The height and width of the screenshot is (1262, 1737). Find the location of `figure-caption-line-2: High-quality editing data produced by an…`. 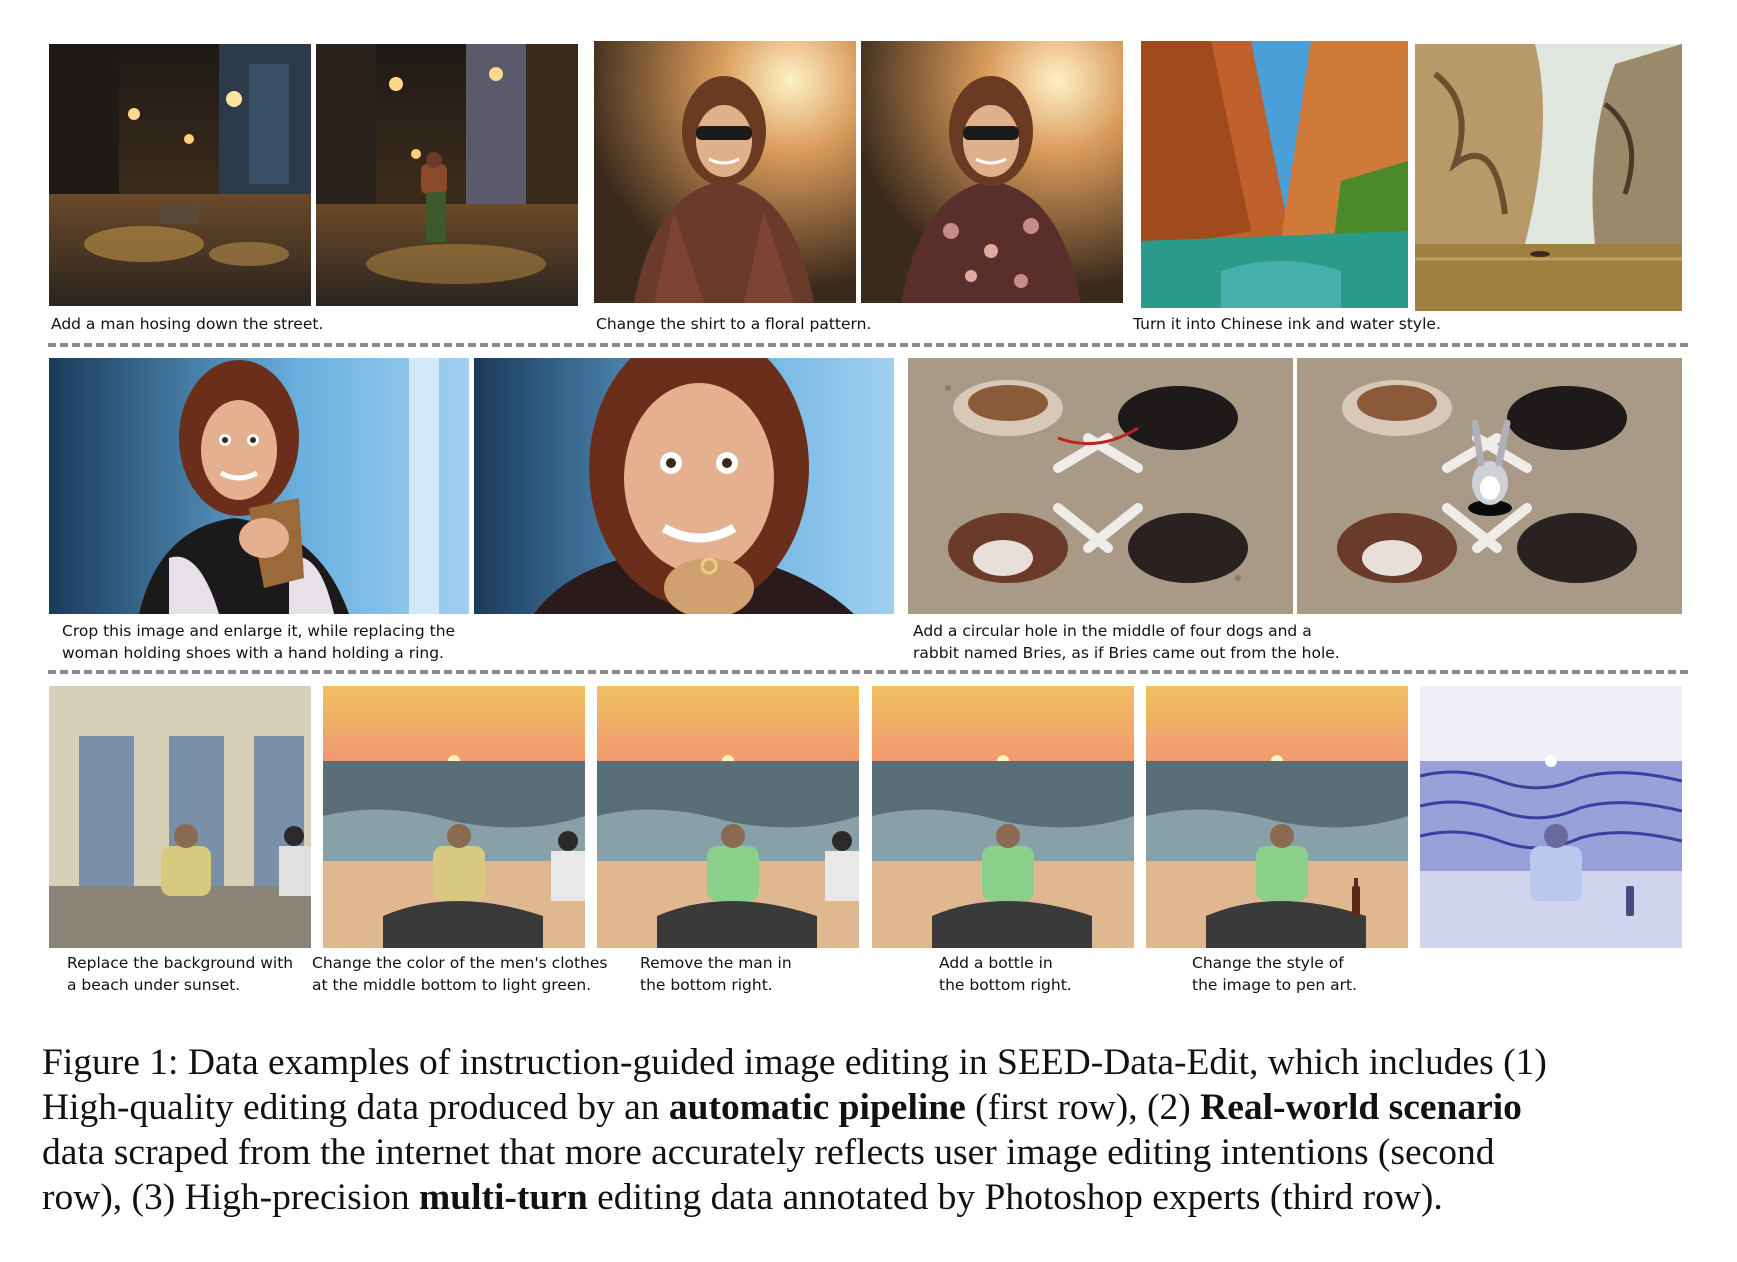

figure-caption-line-2: High-quality editing data produced by an… is located at coordinates (872, 1107).